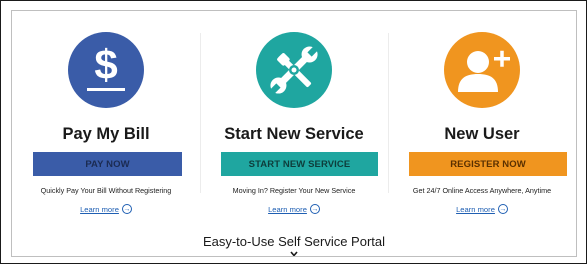 Image resolution: width=587 pixels, height=264 pixels. What do you see at coordinates (294, 70) in the screenshot?
I see `wrench-screwdriver-icon` at bounding box center [294, 70].